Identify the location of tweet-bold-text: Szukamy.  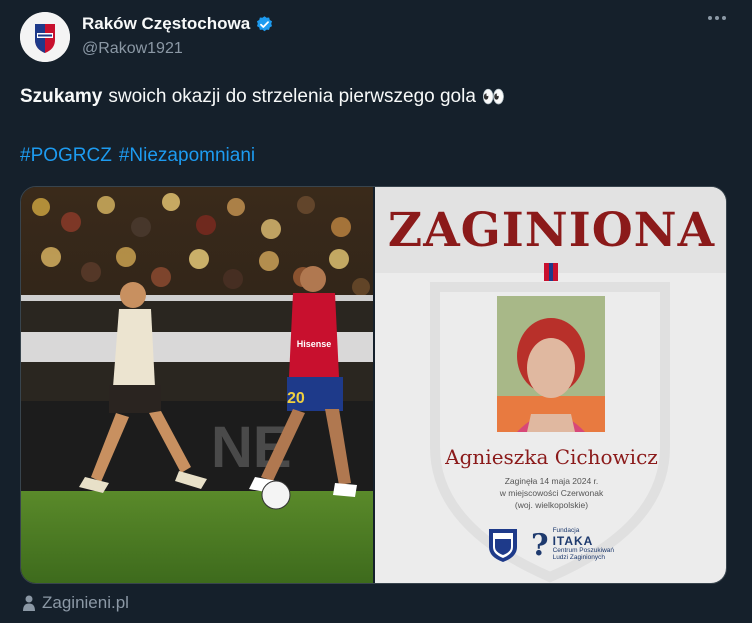
(61, 96).